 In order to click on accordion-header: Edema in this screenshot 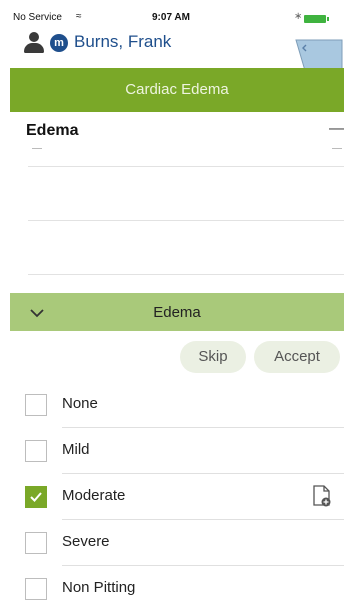, I will do `click(177, 312)`.